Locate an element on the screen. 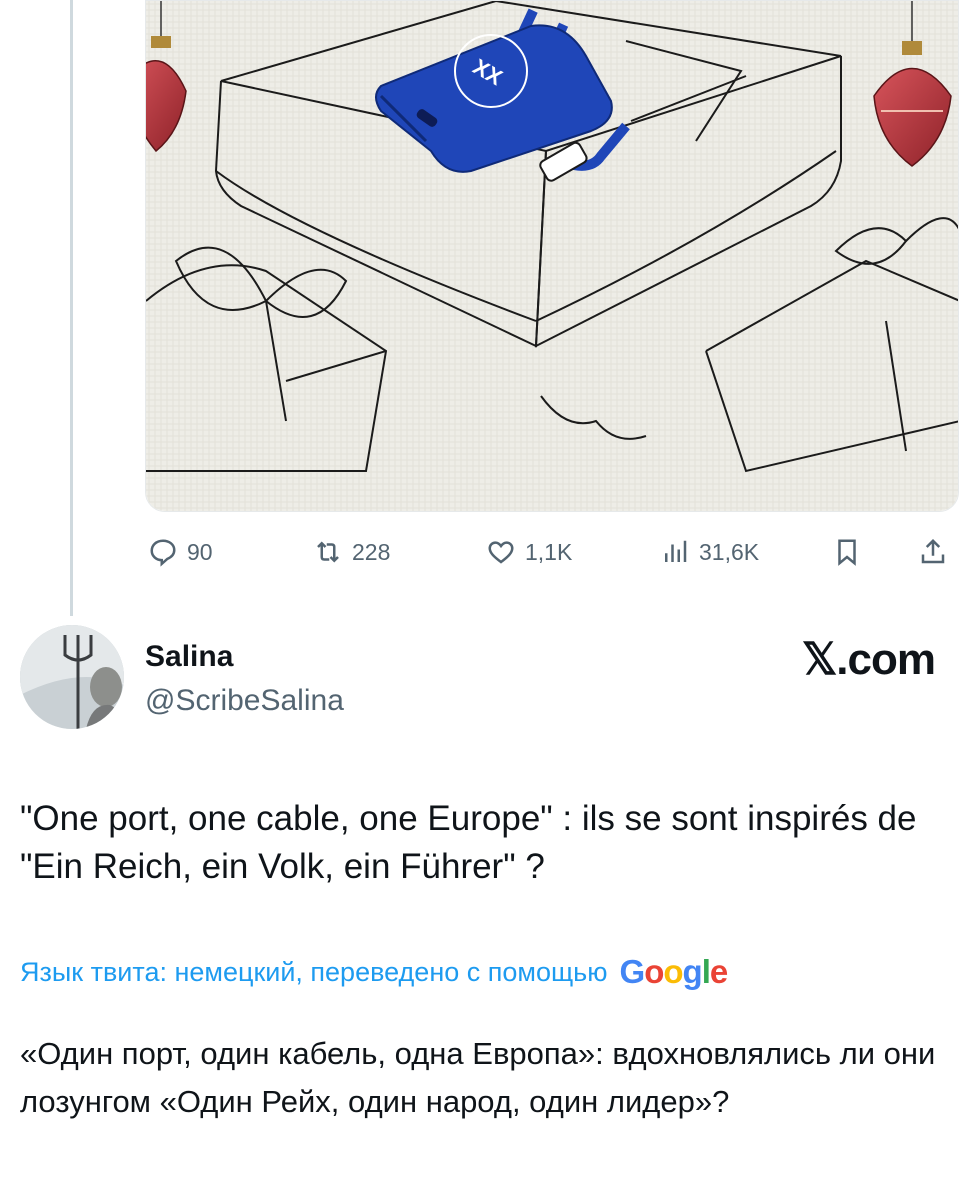  avatar is located at coordinates (72, 677).